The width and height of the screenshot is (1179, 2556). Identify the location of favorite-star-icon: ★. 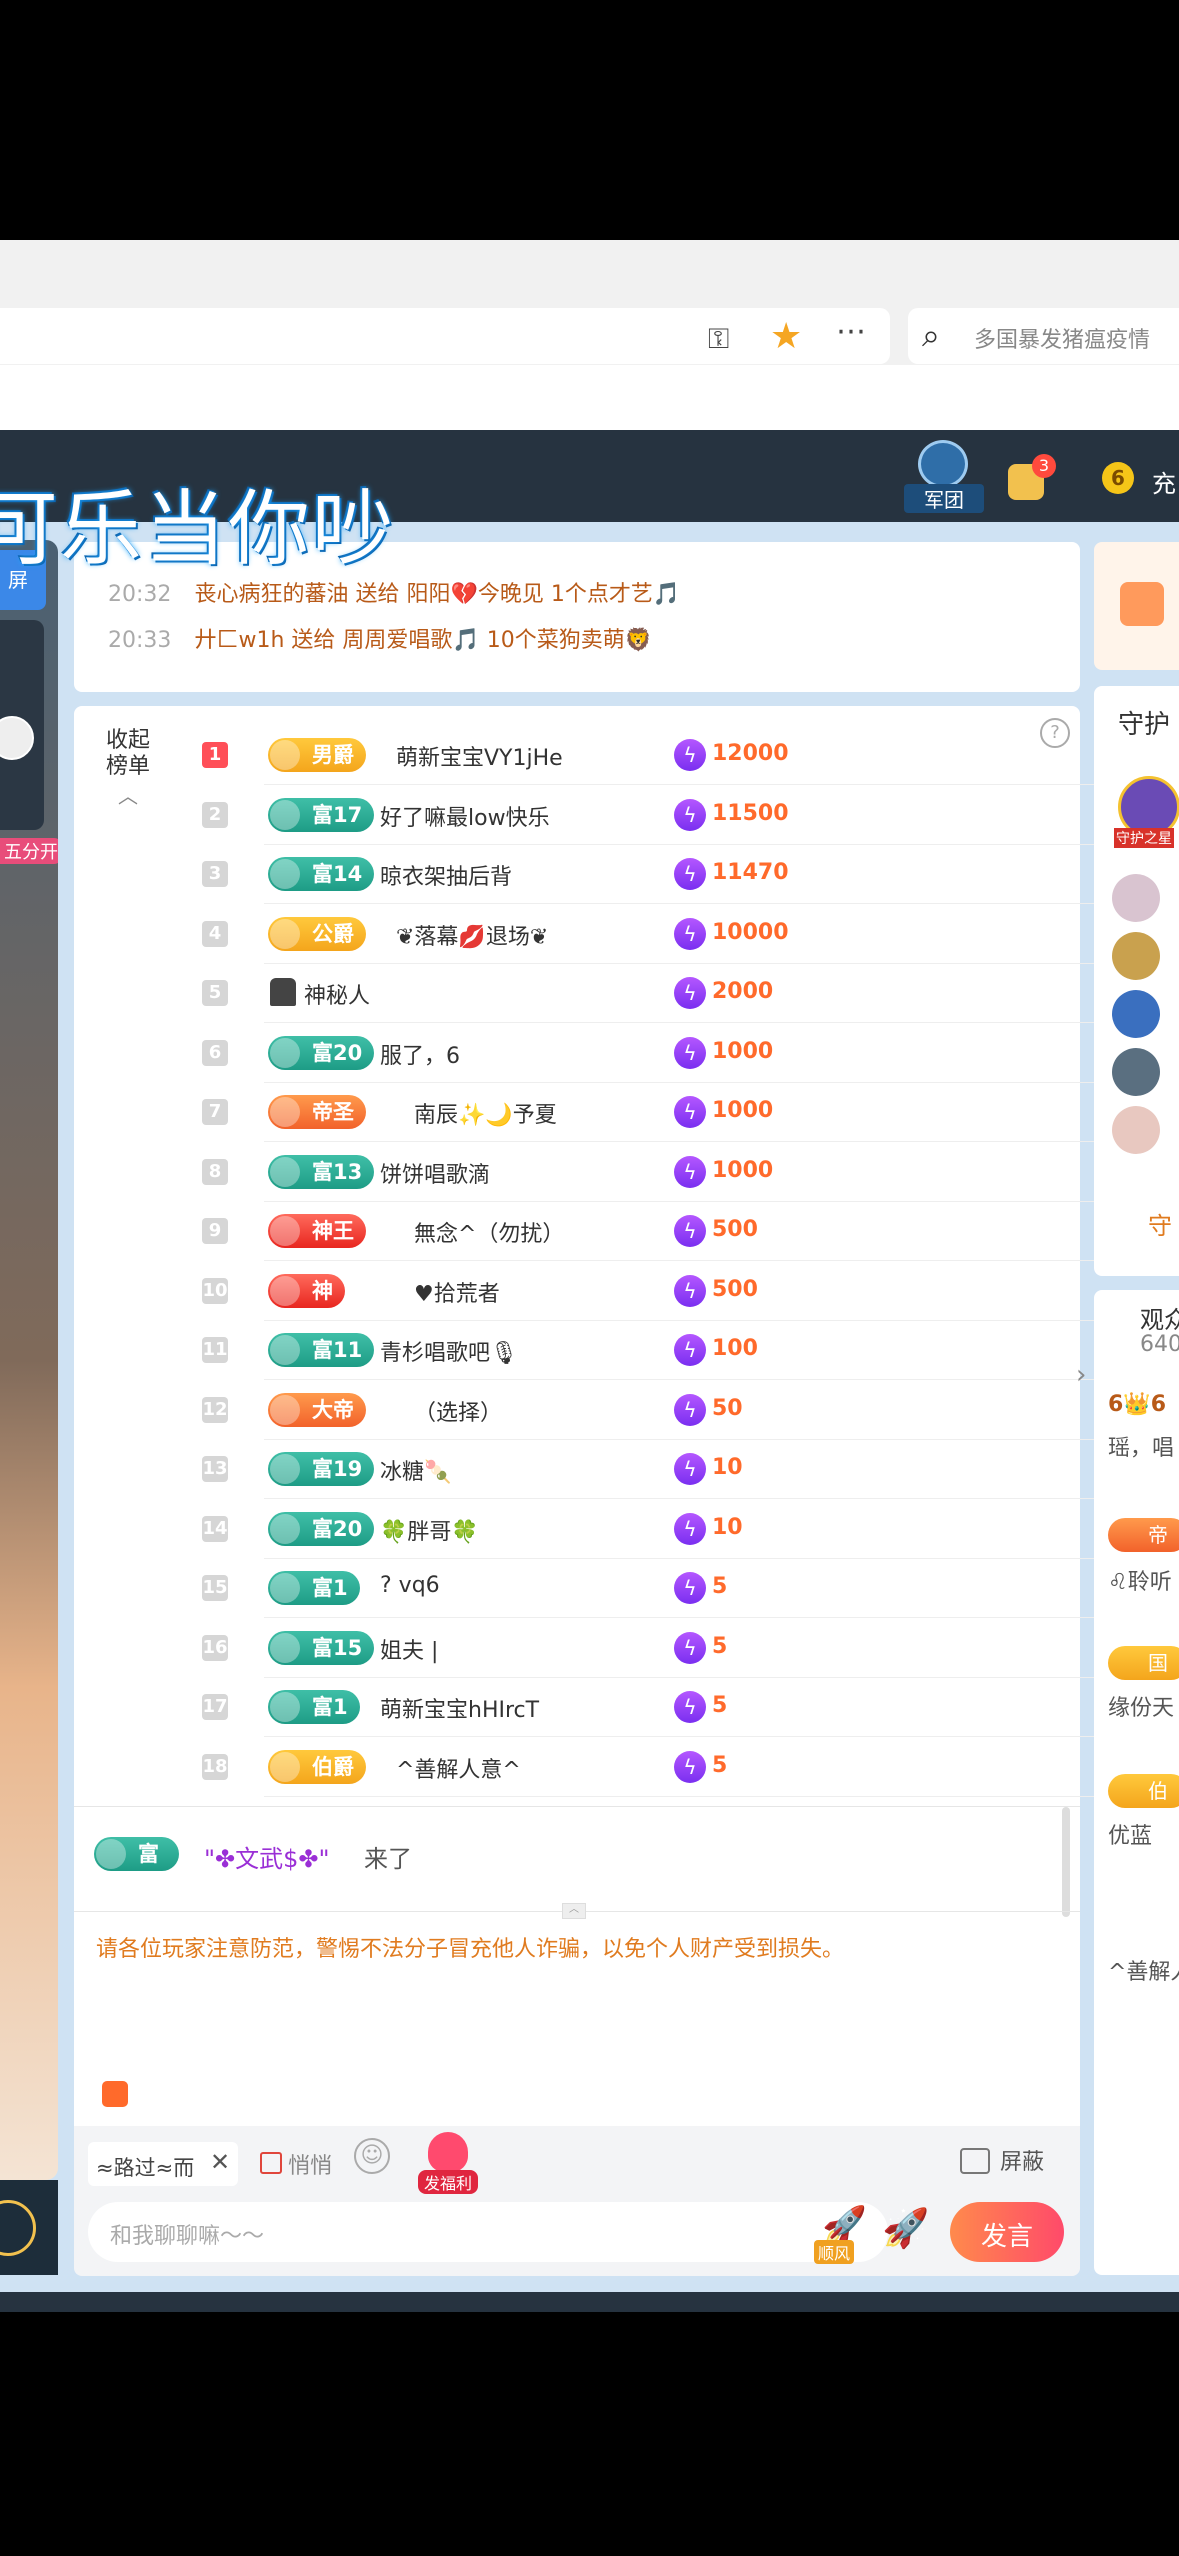
(786, 336).